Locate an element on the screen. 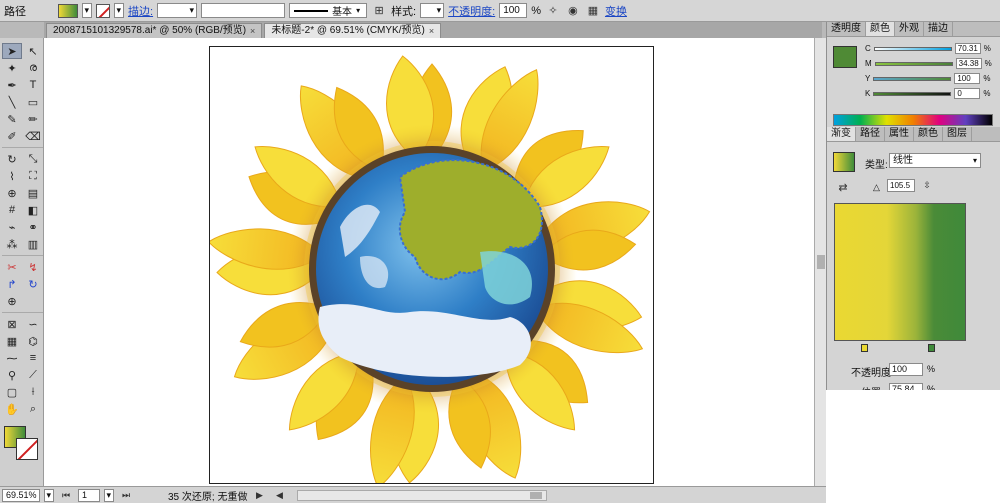 The height and width of the screenshot is (503, 1000). slider-m: M 34.38 % is located at coordinates (928, 63).